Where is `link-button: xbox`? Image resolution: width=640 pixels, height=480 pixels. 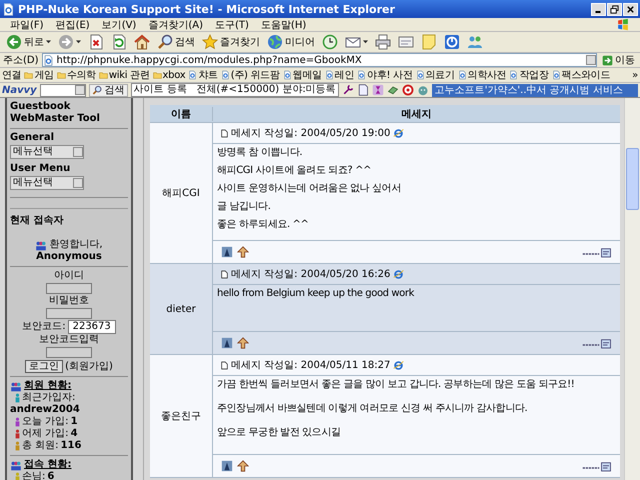
link-button: xbox is located at coordinates (169, 75).